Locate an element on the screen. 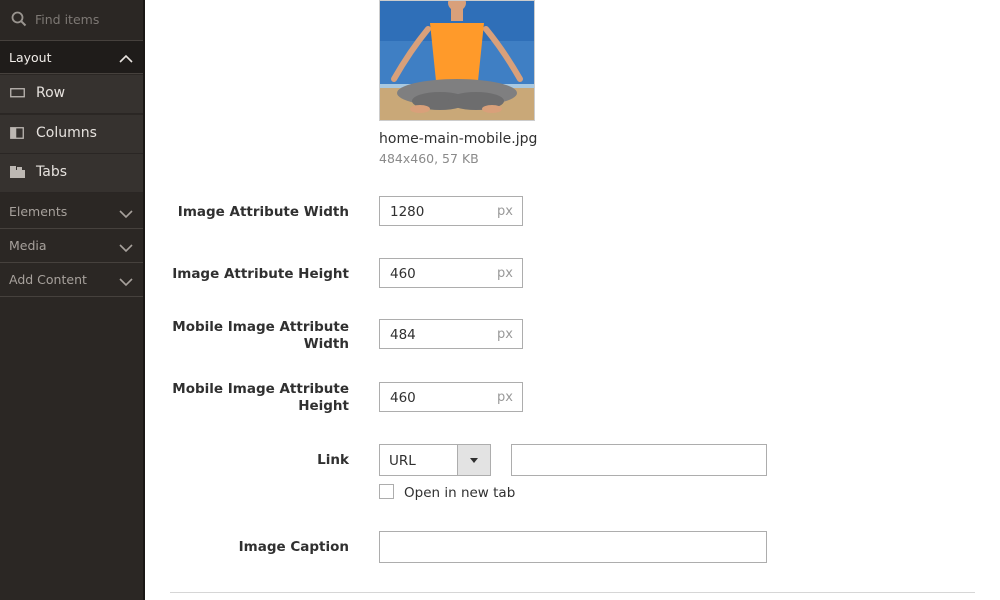 This screenshot has height=600, width=1000. sidebar-item-columns: Columns is located at coordinates (71, 134).